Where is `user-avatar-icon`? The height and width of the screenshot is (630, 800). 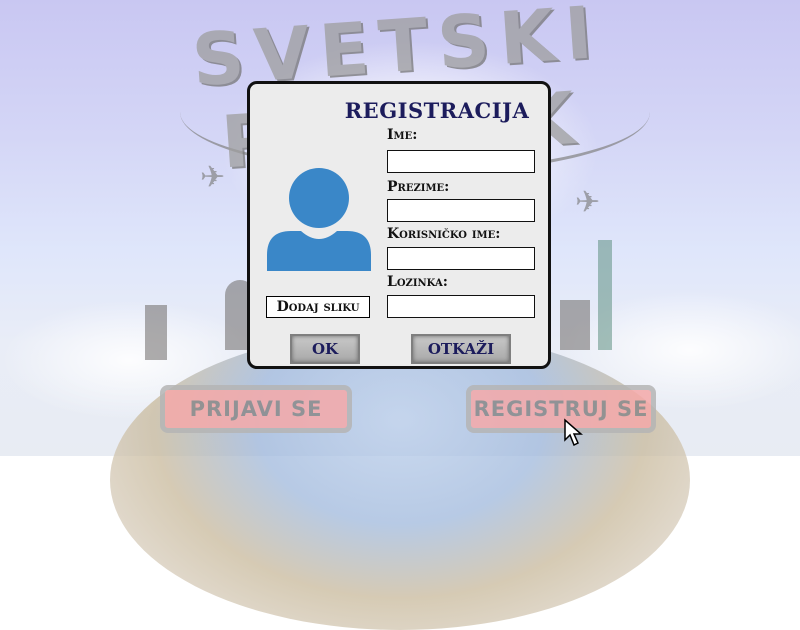 user-avatar-icon is located at coordinates (319, 219).